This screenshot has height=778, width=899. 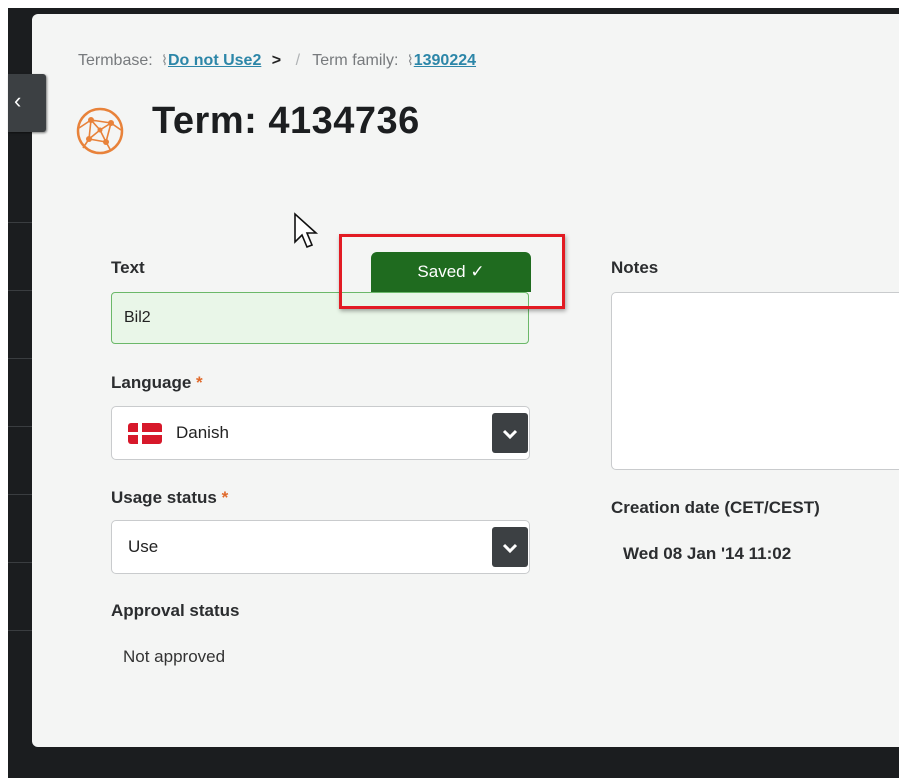 What do you see at coordinates (100, 131) in the screenshot?
I see `globe-network-icon` at bounding box center [100, 131].